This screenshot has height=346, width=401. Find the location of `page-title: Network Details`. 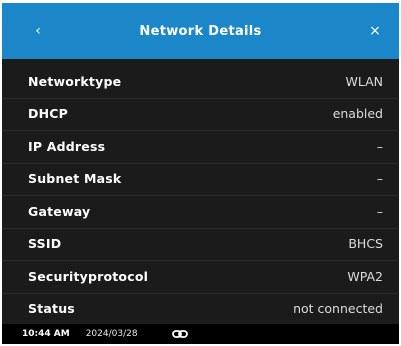

page-title: Network Details is located at coordinates (200, 31).